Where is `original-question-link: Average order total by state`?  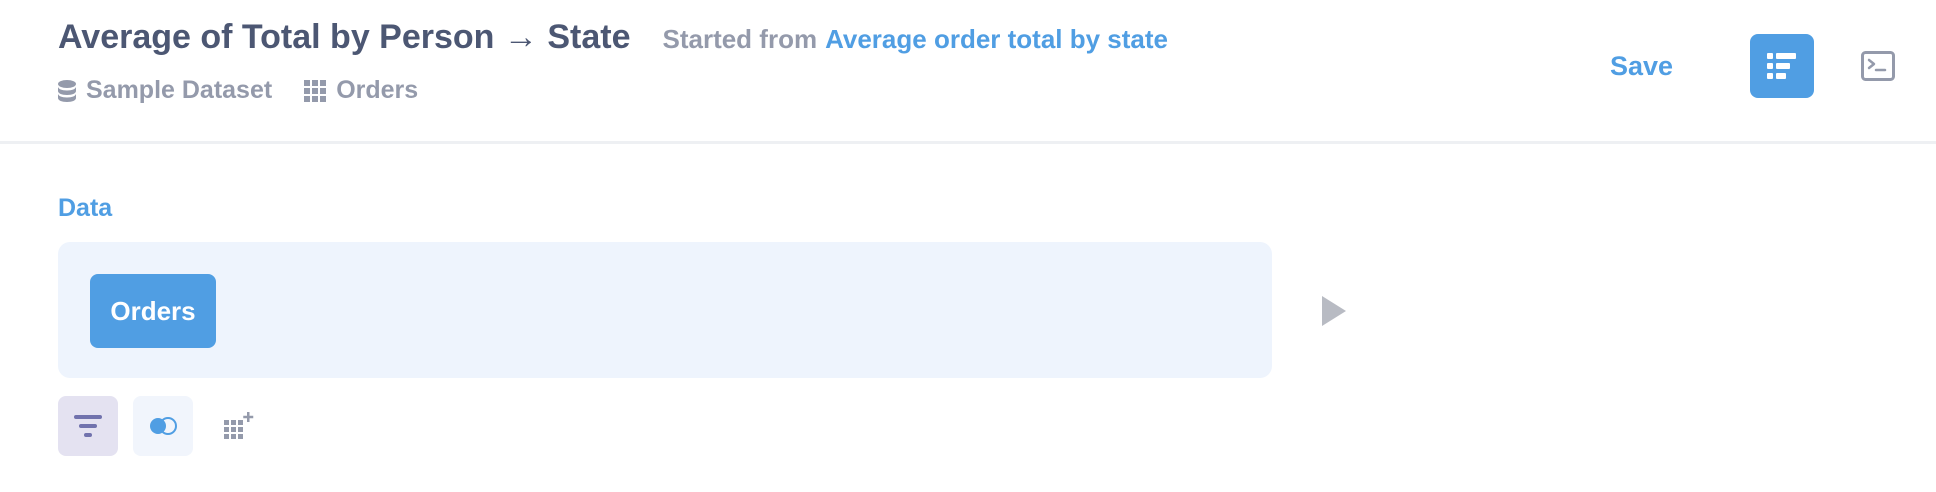
original-question-link: Average order total by state is located at coordinates (996, 39).